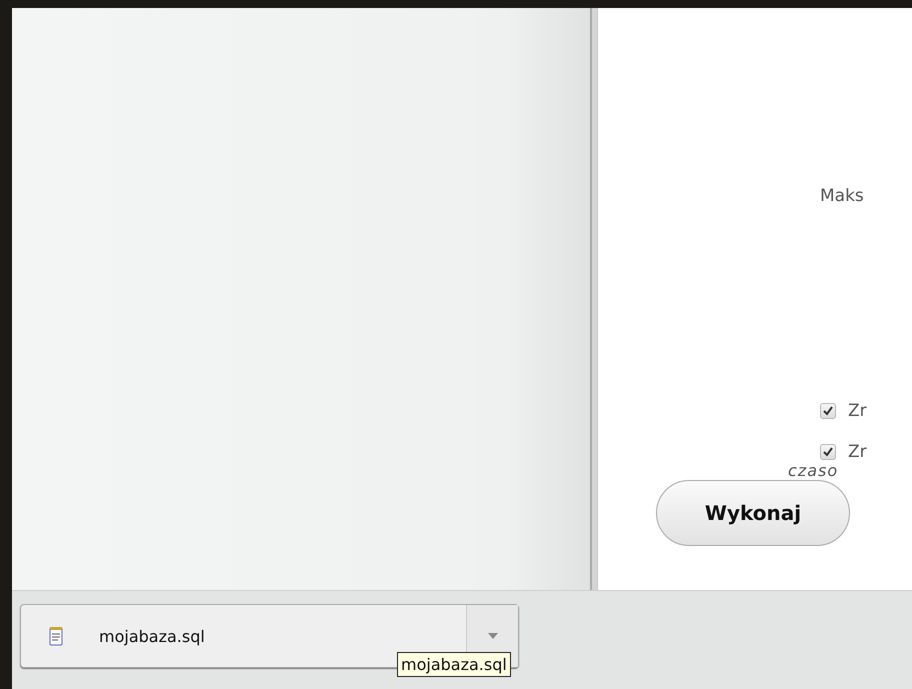  I want to click on caret-icon, so click(493, 636).